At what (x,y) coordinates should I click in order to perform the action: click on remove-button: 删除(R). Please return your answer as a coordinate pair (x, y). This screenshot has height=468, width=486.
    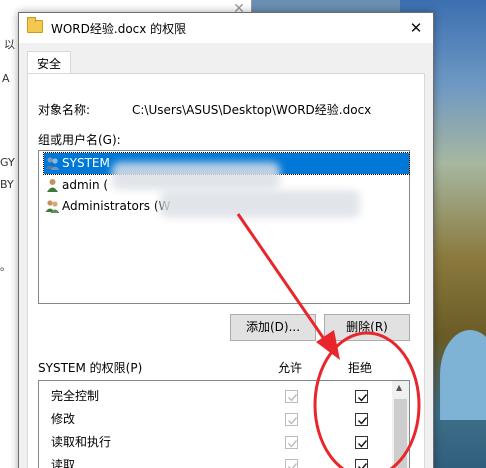
    Looking at the image, I should click on (367, 327).